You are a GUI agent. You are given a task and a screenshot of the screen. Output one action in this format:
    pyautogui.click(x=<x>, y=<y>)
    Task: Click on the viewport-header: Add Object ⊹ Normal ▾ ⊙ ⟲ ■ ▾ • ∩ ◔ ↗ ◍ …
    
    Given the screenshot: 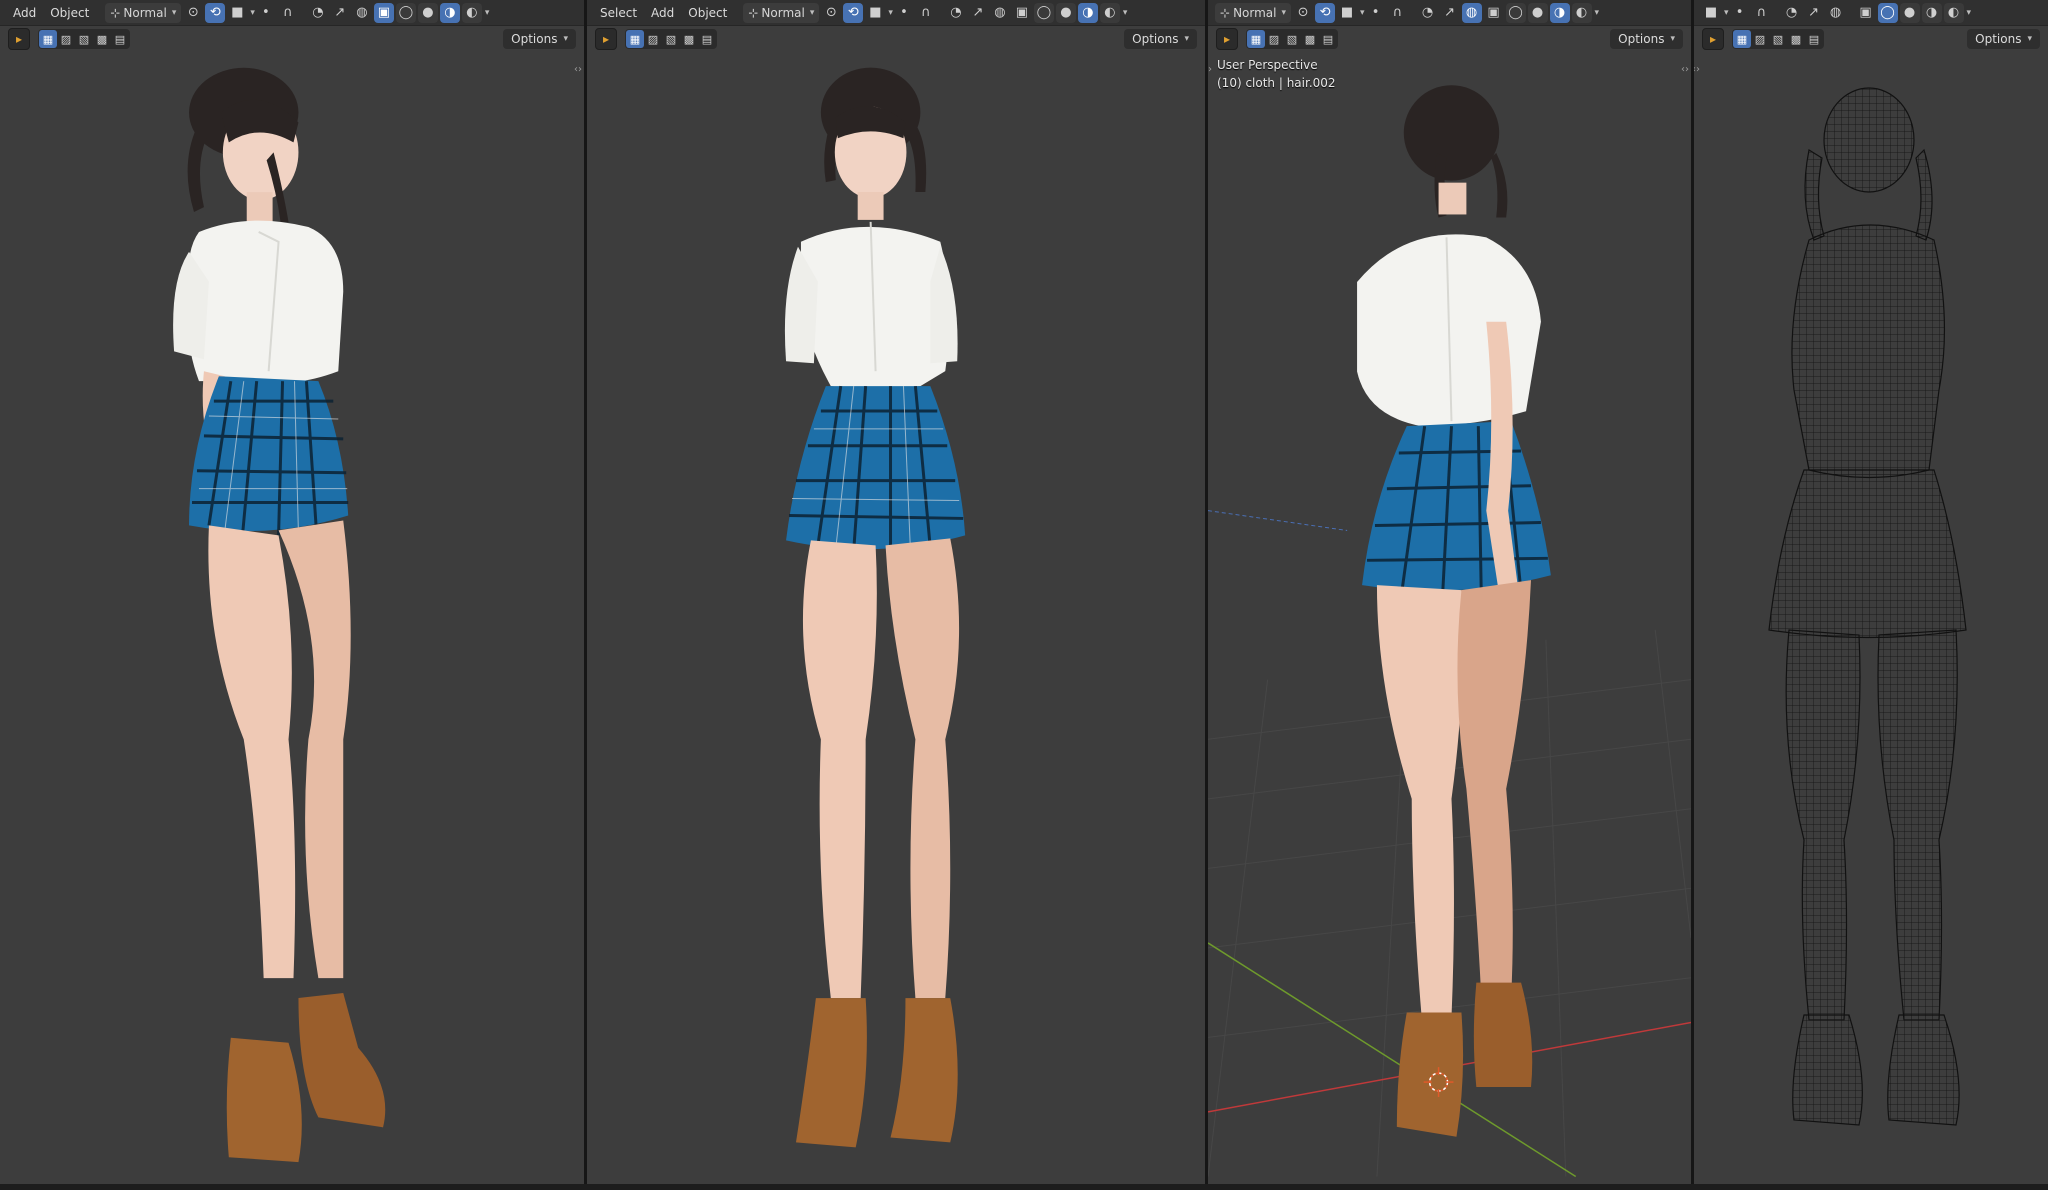 What is the action you would take?
    pyautogui.click(x=292, y=13)
    